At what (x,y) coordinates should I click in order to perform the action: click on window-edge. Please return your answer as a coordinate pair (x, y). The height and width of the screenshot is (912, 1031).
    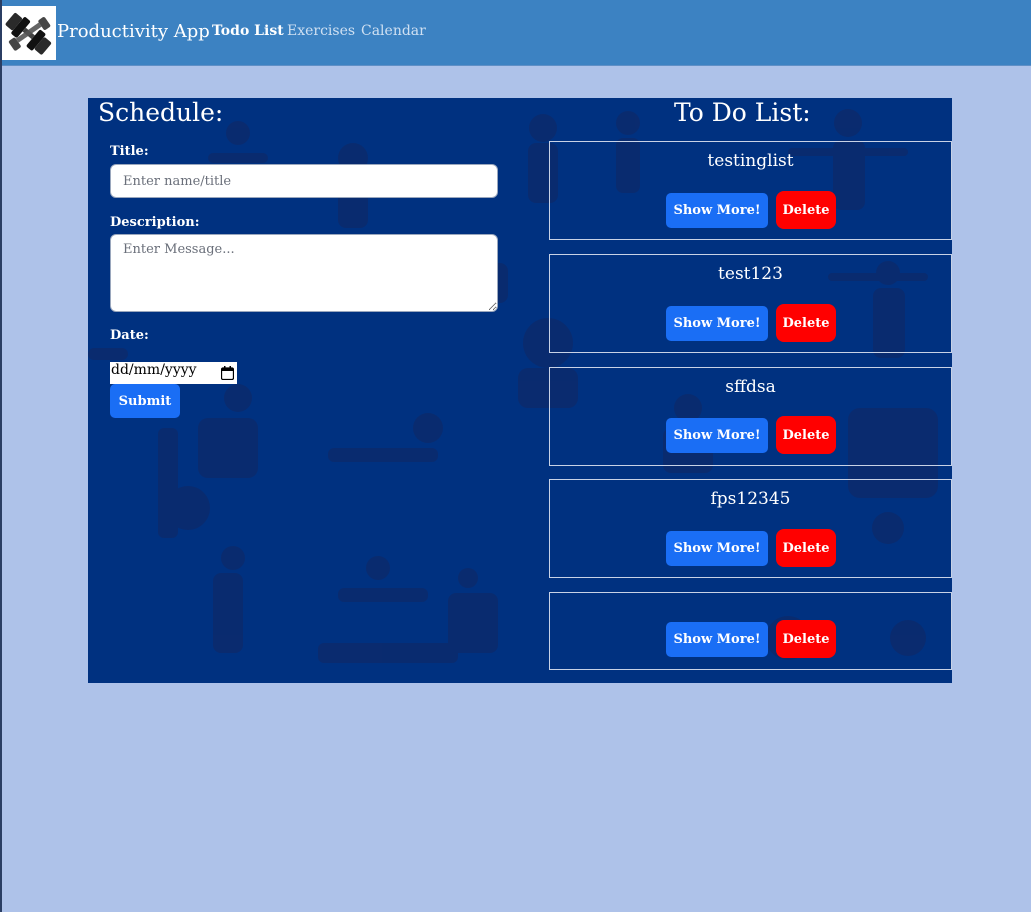
    Looking at the image, I should click on (1, 456).